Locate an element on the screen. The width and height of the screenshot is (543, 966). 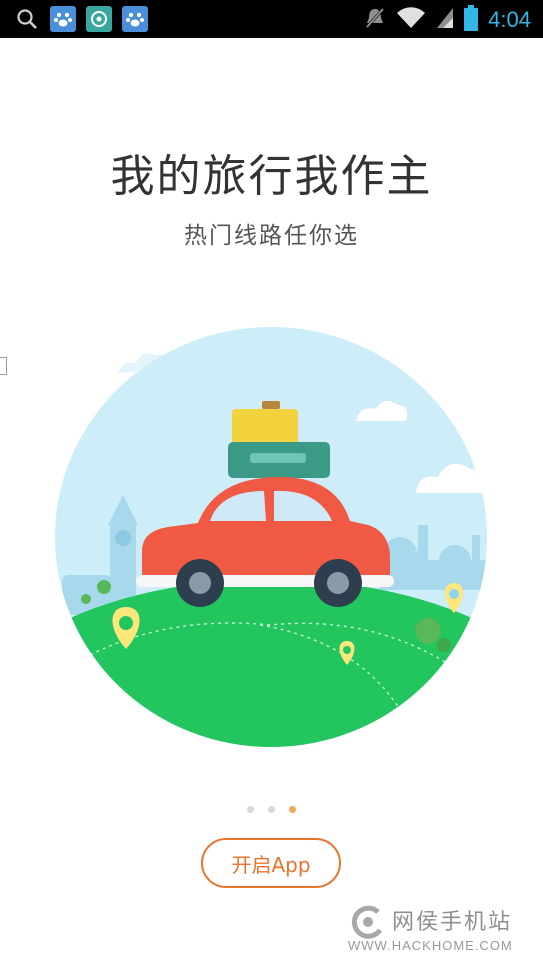
page-indicator is located at coordinates (271, 809).